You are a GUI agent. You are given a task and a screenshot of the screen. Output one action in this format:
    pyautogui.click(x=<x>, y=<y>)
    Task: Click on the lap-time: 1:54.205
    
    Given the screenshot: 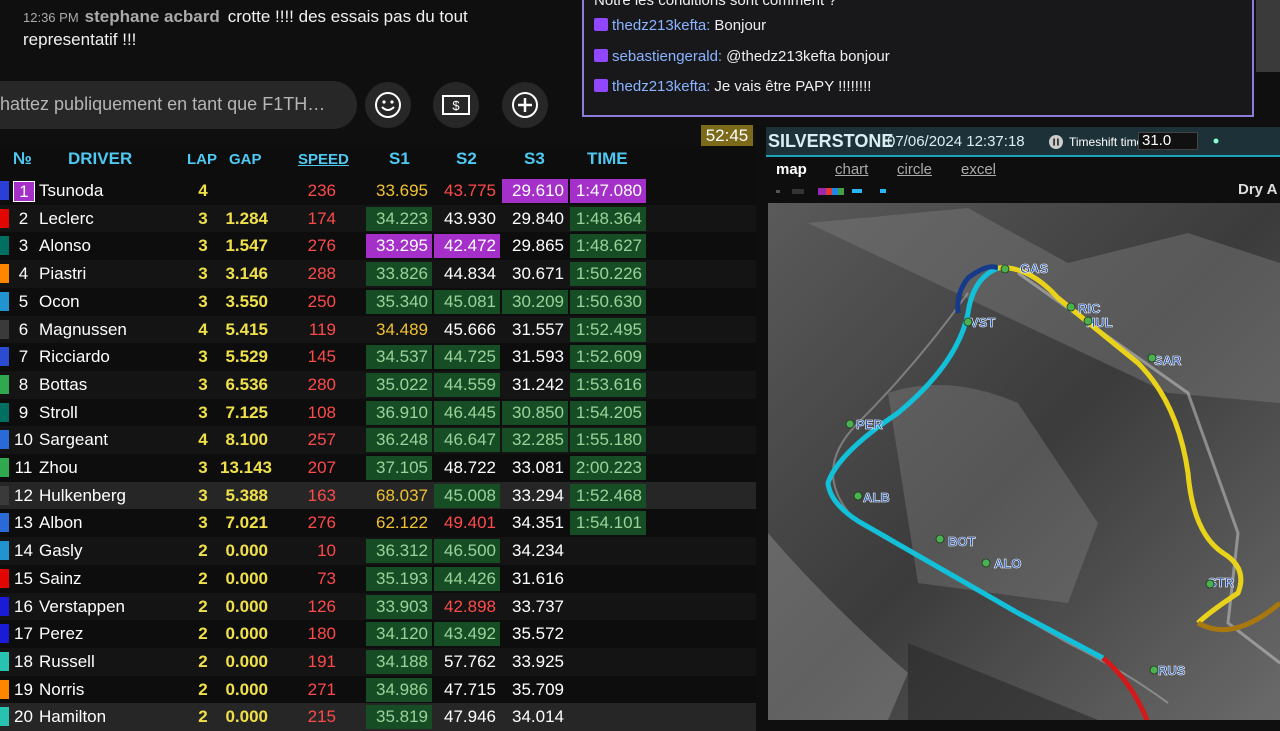 What is the action you would take?
    pyautogui.click(x=608, y=412)
    